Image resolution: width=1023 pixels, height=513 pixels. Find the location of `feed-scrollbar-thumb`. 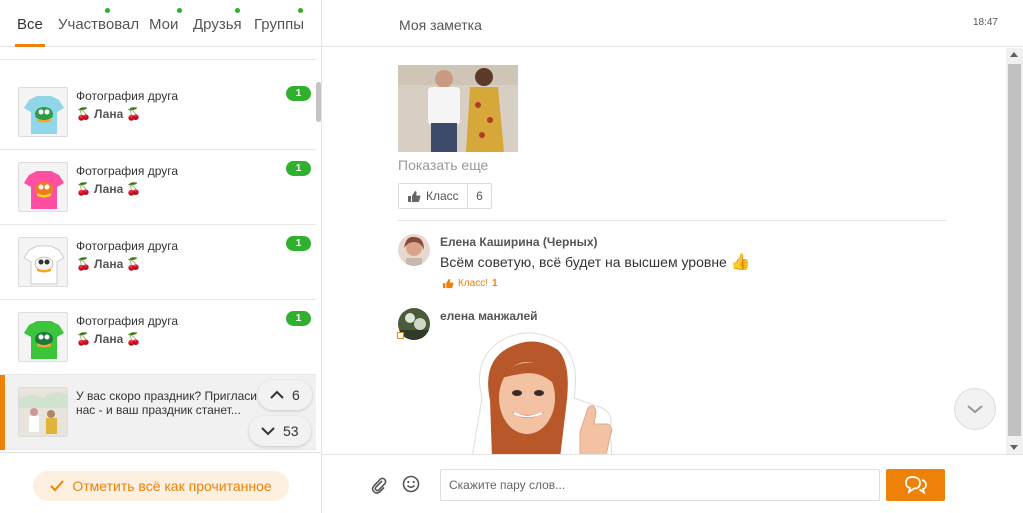

feed-scrollbar-thumb is located at coordinates (1014, 250).